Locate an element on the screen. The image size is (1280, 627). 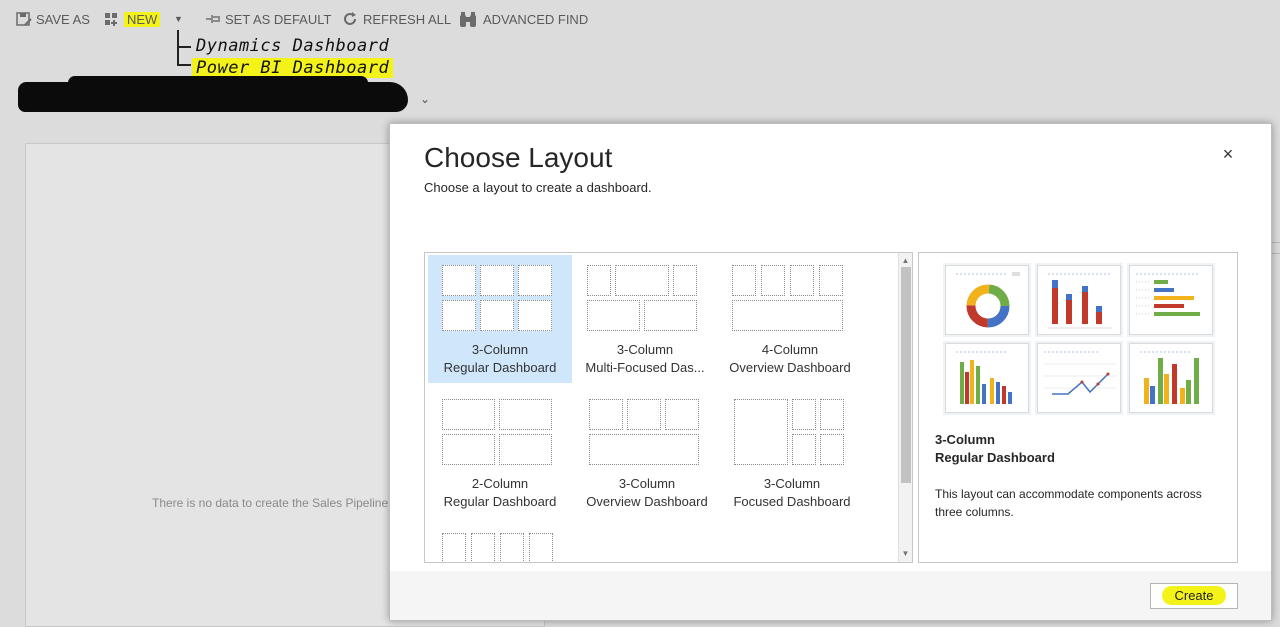
annotation-bracket is located at coordinates (182, 48).